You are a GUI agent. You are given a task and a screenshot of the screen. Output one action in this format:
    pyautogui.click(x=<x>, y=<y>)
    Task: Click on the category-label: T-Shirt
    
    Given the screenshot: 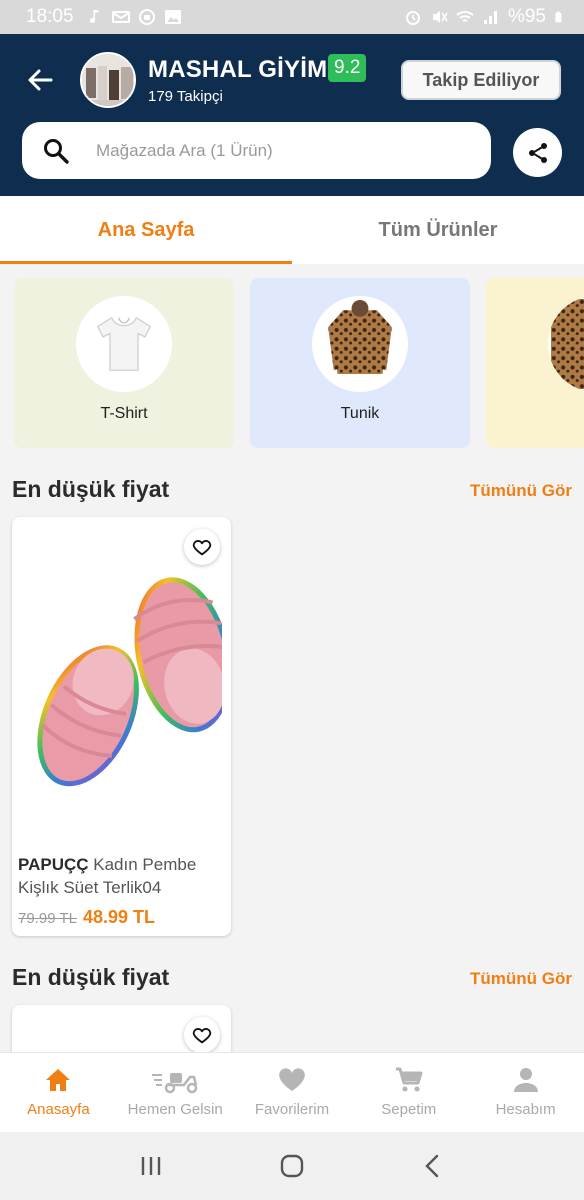 What is the action you would take?
    pyautogui.click(x=124, y=413)
    